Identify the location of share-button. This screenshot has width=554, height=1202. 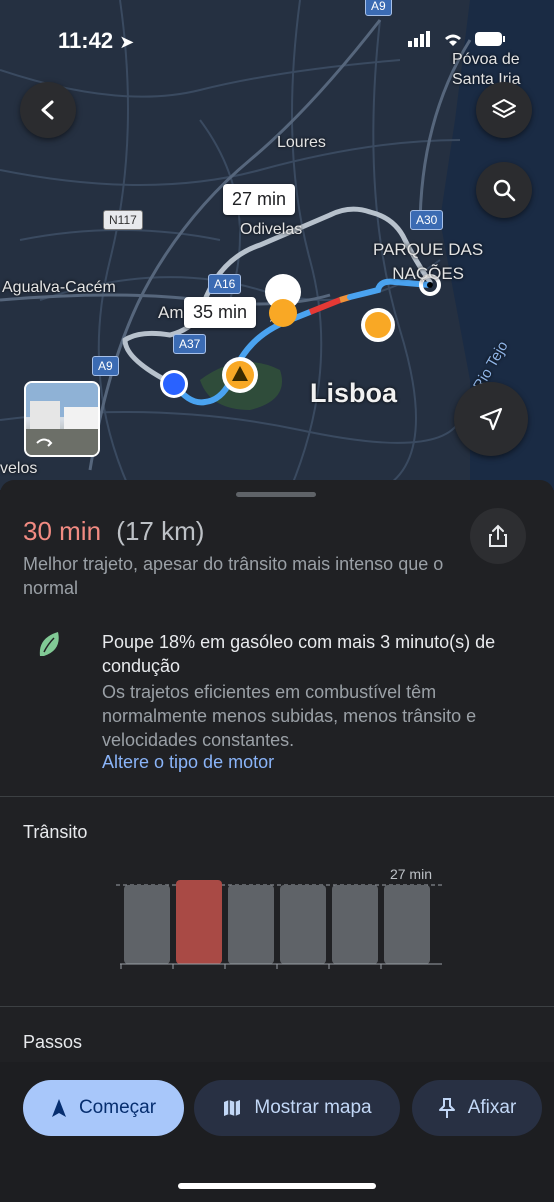
(498, 536).